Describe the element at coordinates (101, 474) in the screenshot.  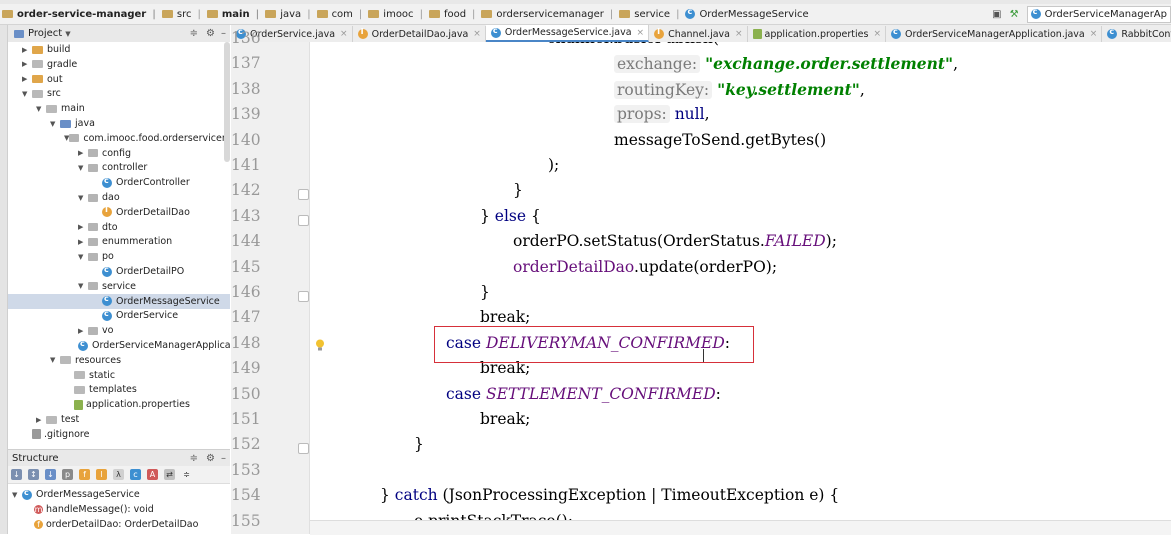
I see `show-non-public-icon: l` at that location.